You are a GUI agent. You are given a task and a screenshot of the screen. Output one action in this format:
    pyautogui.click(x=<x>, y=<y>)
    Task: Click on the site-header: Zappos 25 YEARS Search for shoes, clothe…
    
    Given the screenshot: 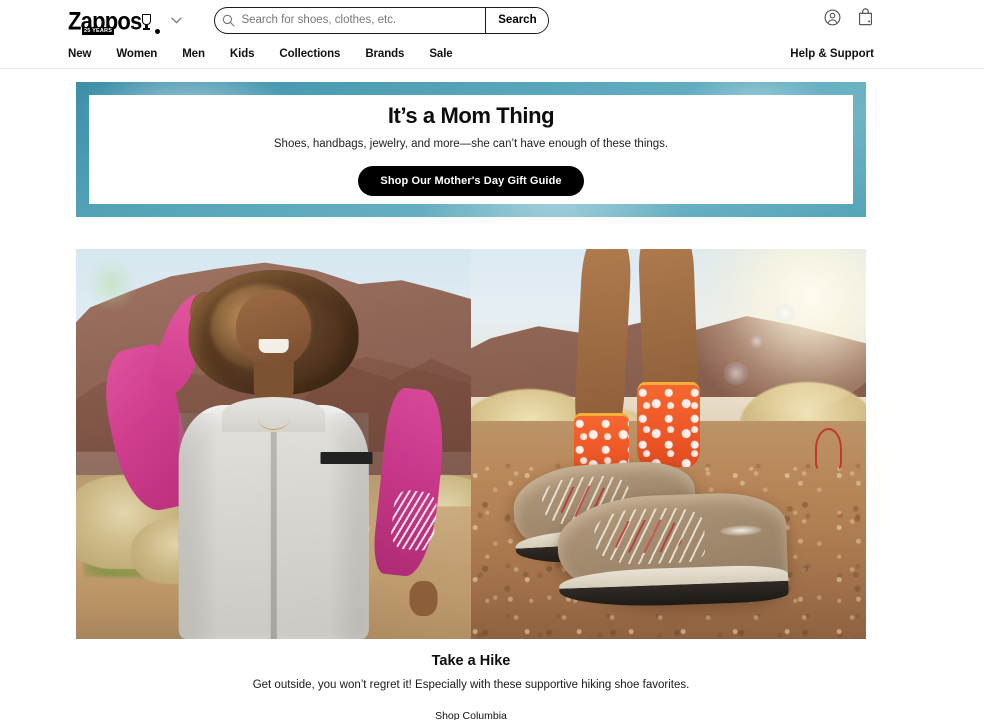 What is the action you would take?
    pyautogui.click(x=492, y=34)
    